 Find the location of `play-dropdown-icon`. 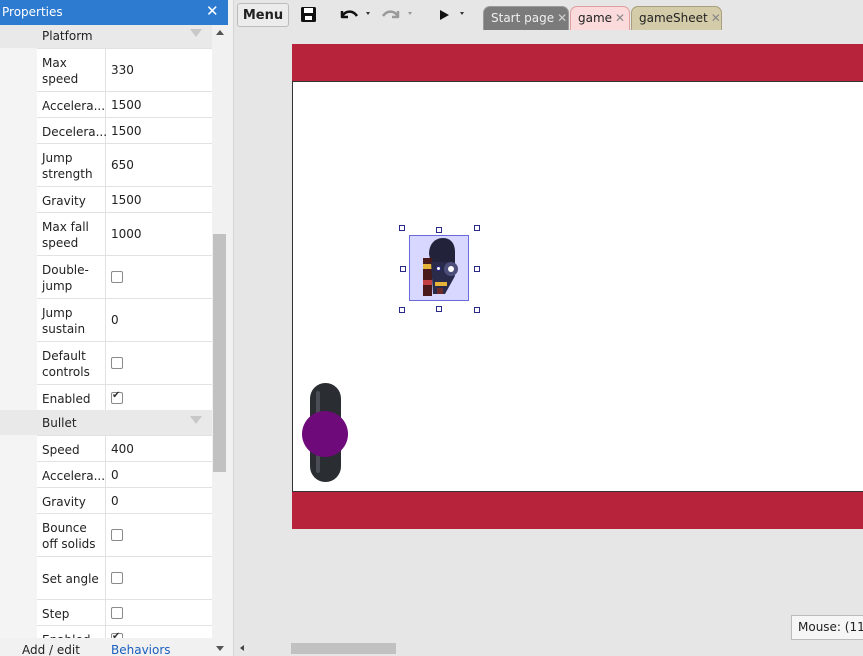

play-dropdown-icon is located at coordinates (462, 13).